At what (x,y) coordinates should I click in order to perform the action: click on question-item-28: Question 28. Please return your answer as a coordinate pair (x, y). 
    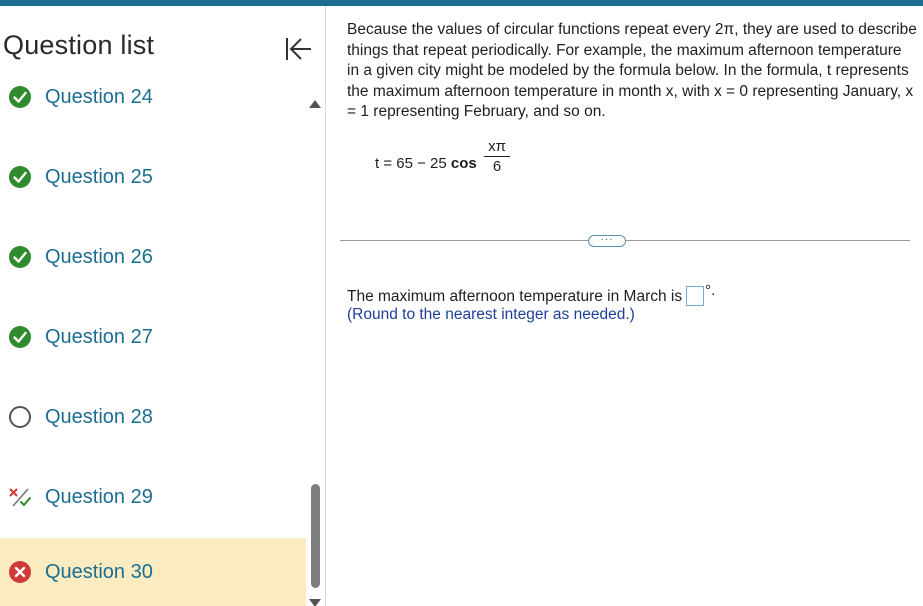
    Looking at the image, I should click on (153, 417).